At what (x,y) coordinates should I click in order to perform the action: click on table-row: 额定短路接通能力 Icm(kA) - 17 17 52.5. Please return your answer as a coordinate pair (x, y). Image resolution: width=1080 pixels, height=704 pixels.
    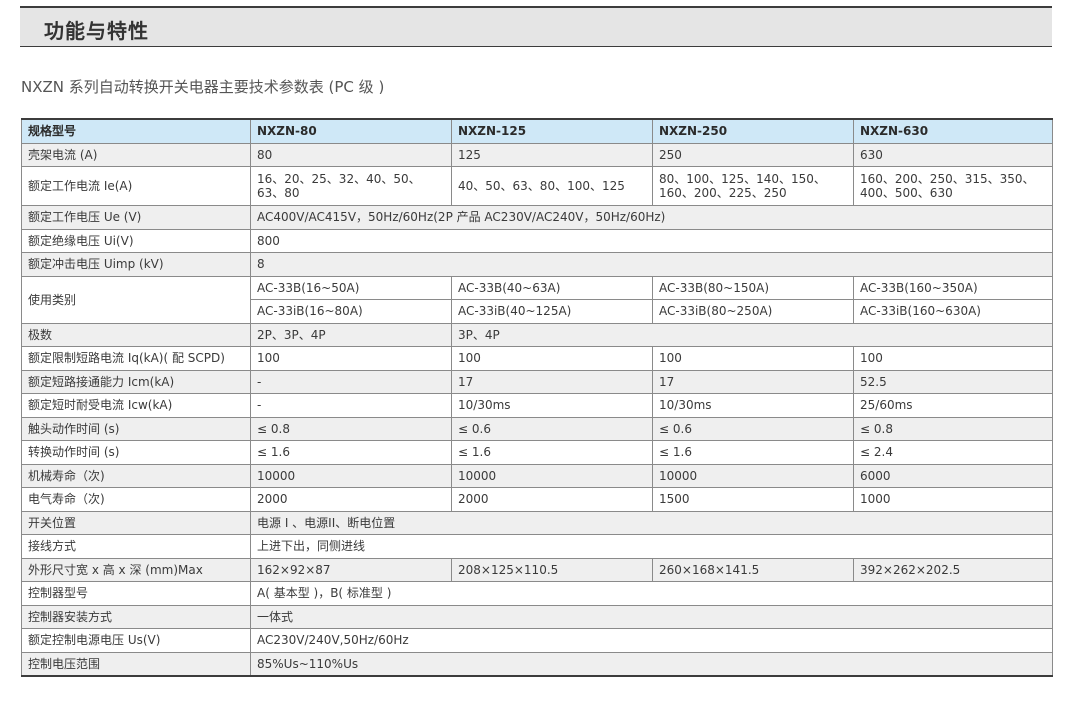
    Looking at the image, I should click on (537, 381).